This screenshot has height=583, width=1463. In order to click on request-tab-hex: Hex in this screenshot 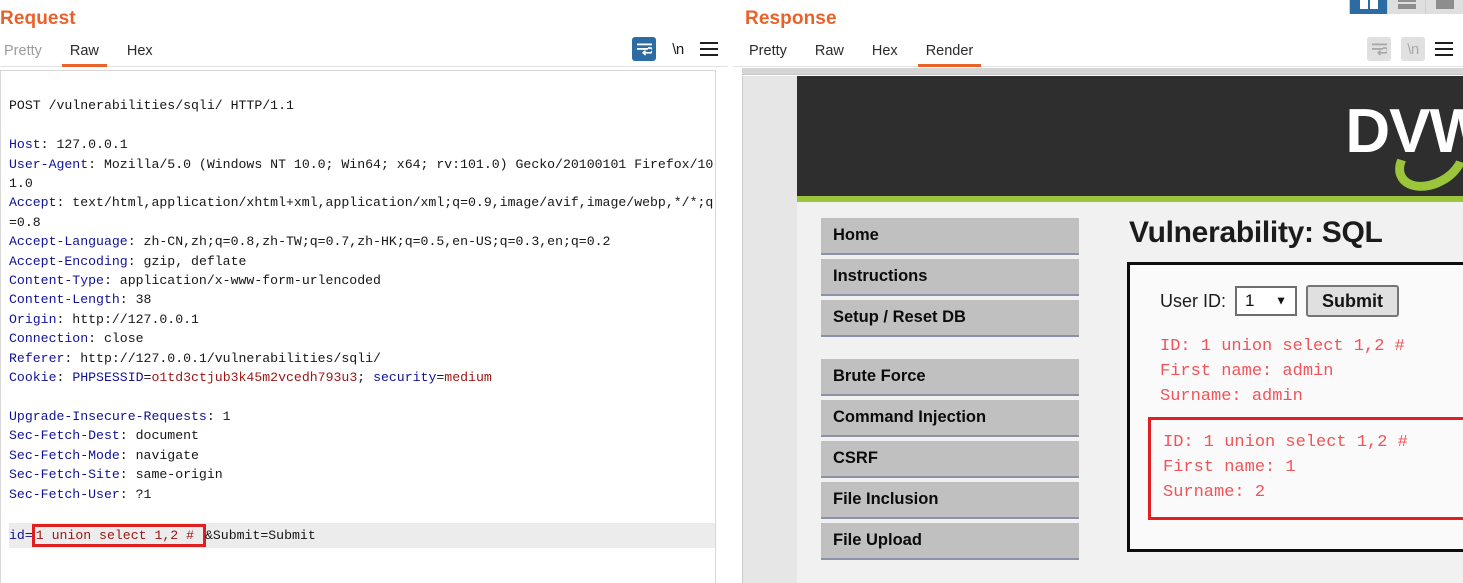, I will do `click(140, 55)`.